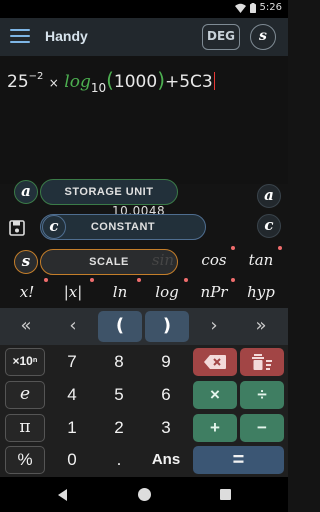  I want to click on ln-key: ln, so click(120, 289).